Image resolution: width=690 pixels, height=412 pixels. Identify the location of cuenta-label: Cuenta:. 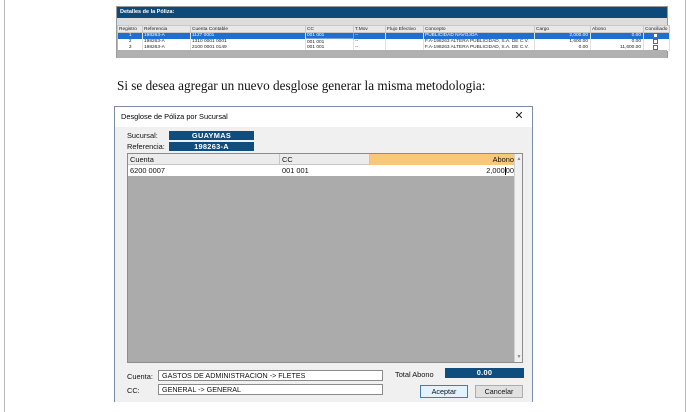
(140, 376).